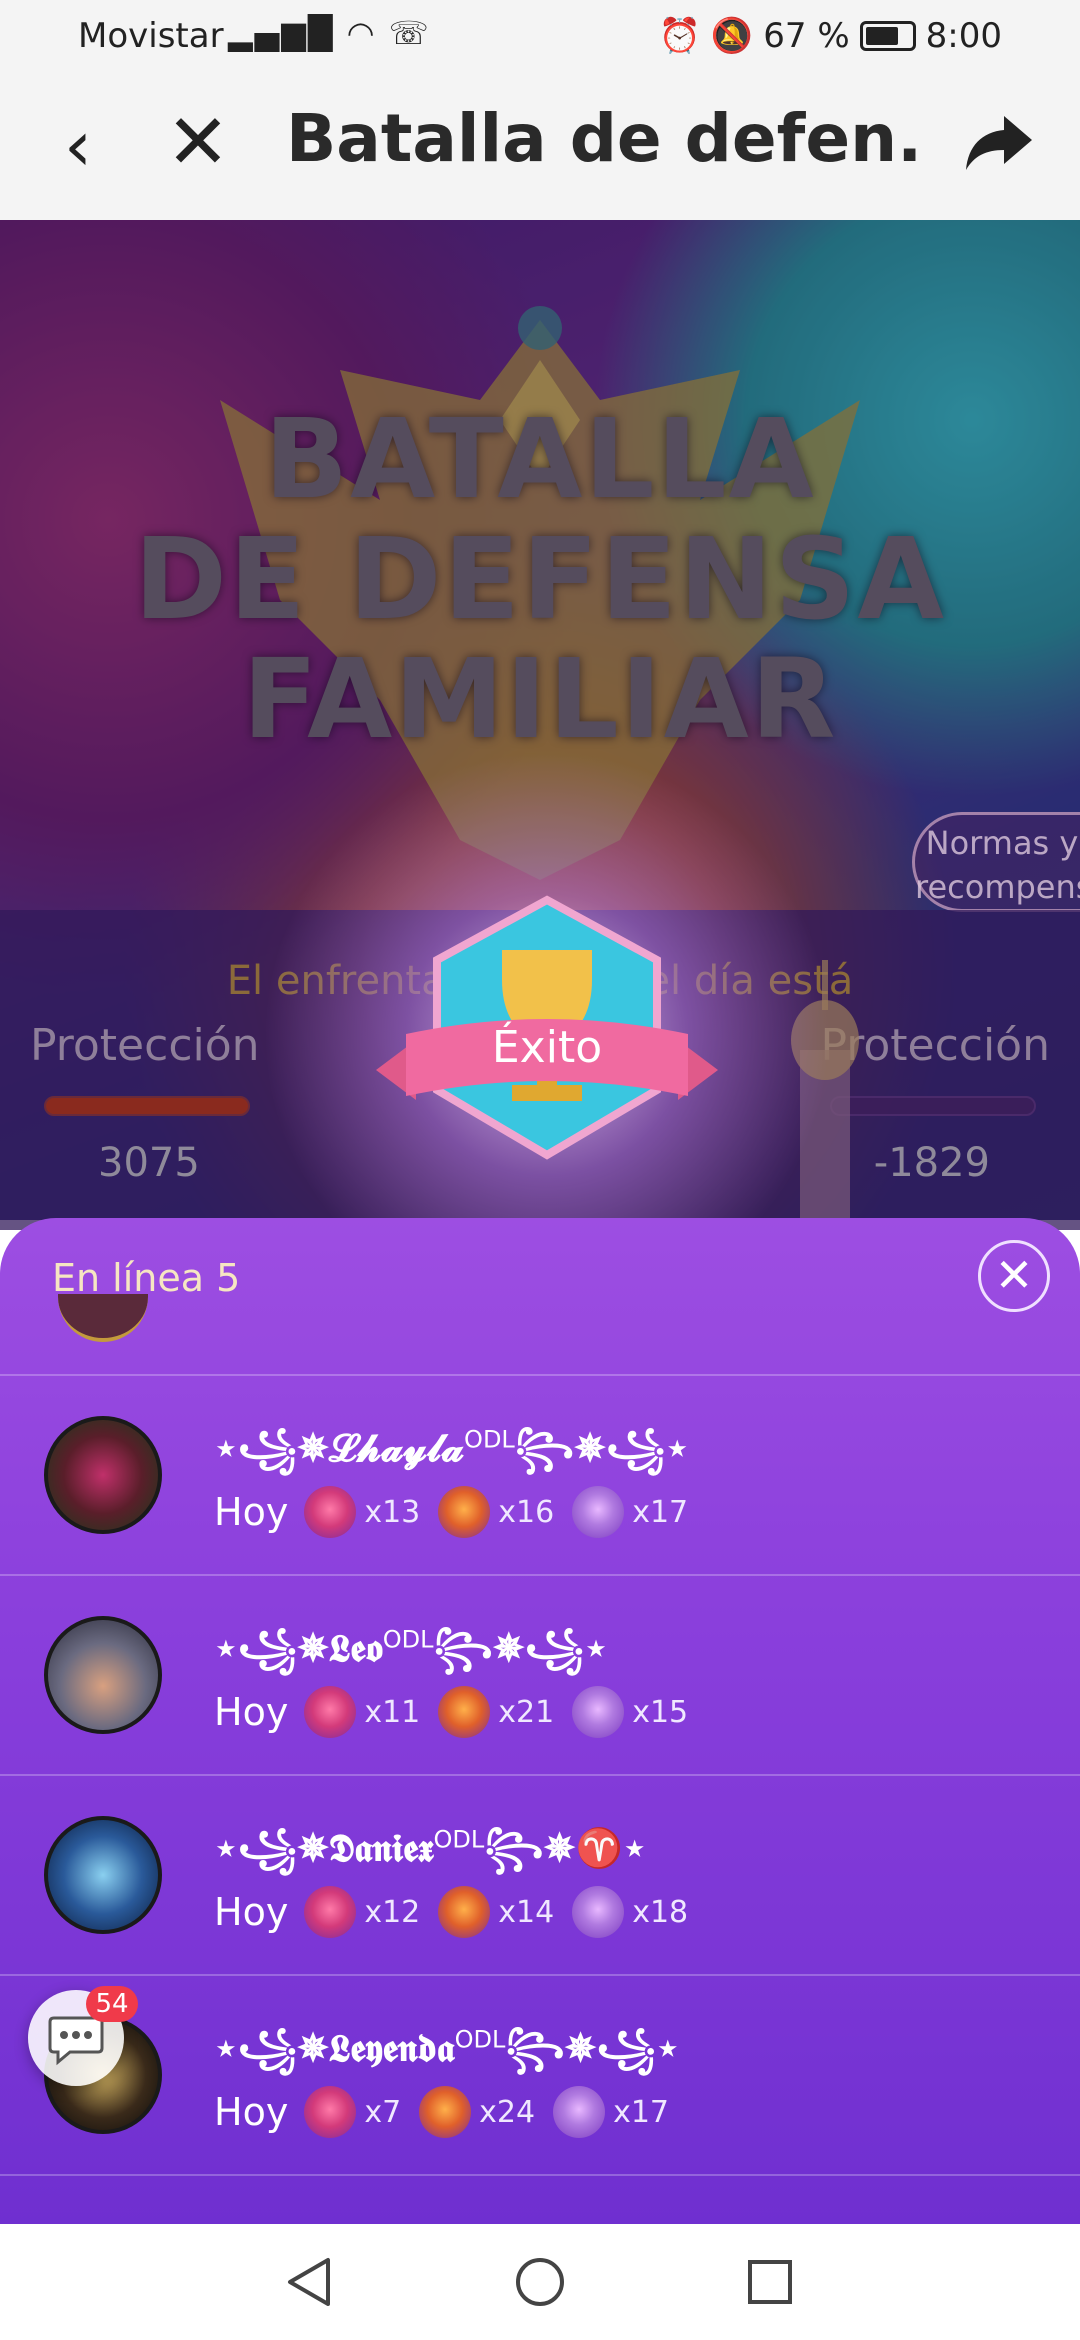 Image resolution: width=1080 pixels, height=2340 pixels. What do you see at coordinates (547, 1047) in the screenshot?
I see `success-label: Éxito` at bounding box center [547, 1047].